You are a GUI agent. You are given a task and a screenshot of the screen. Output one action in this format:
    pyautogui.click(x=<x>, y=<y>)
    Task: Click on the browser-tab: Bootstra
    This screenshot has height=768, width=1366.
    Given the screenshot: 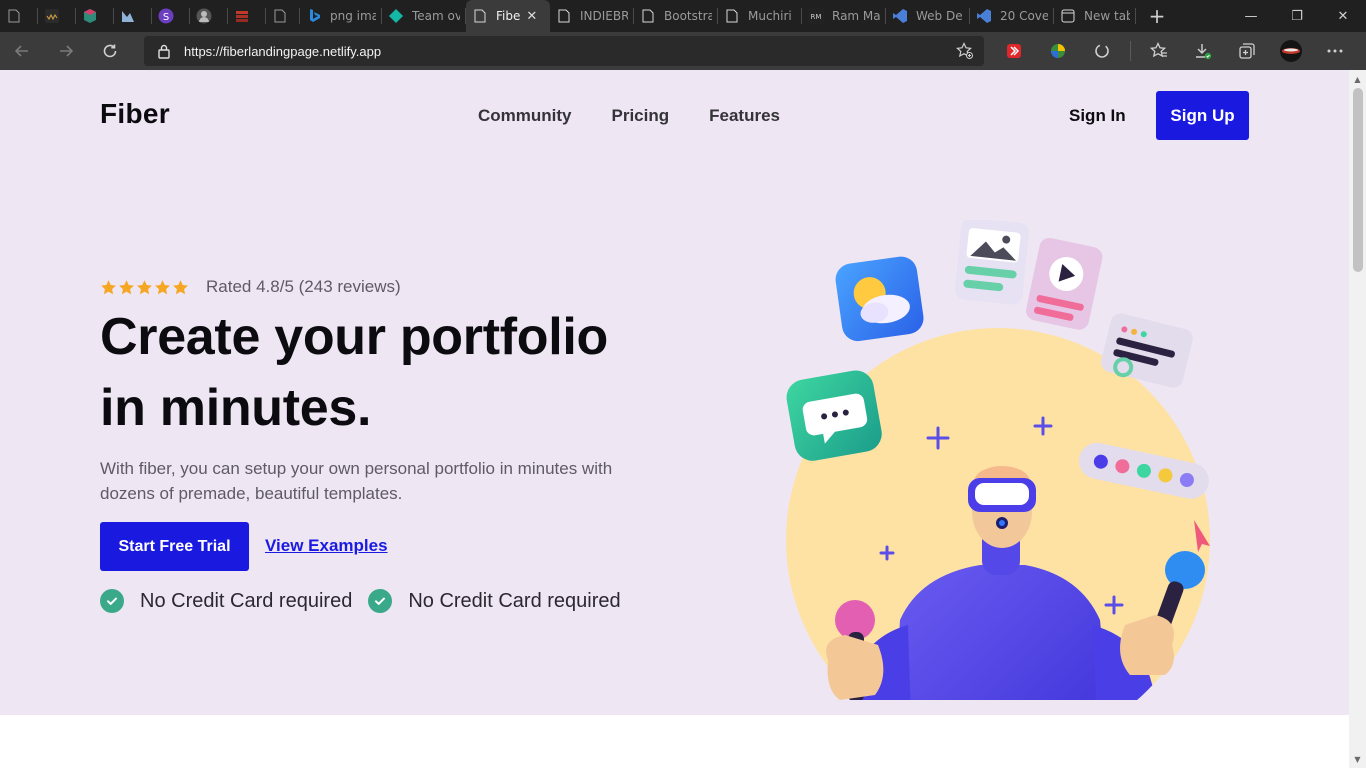 What is the action you would take?
    pyautogui.click(x=676, y=16)
    